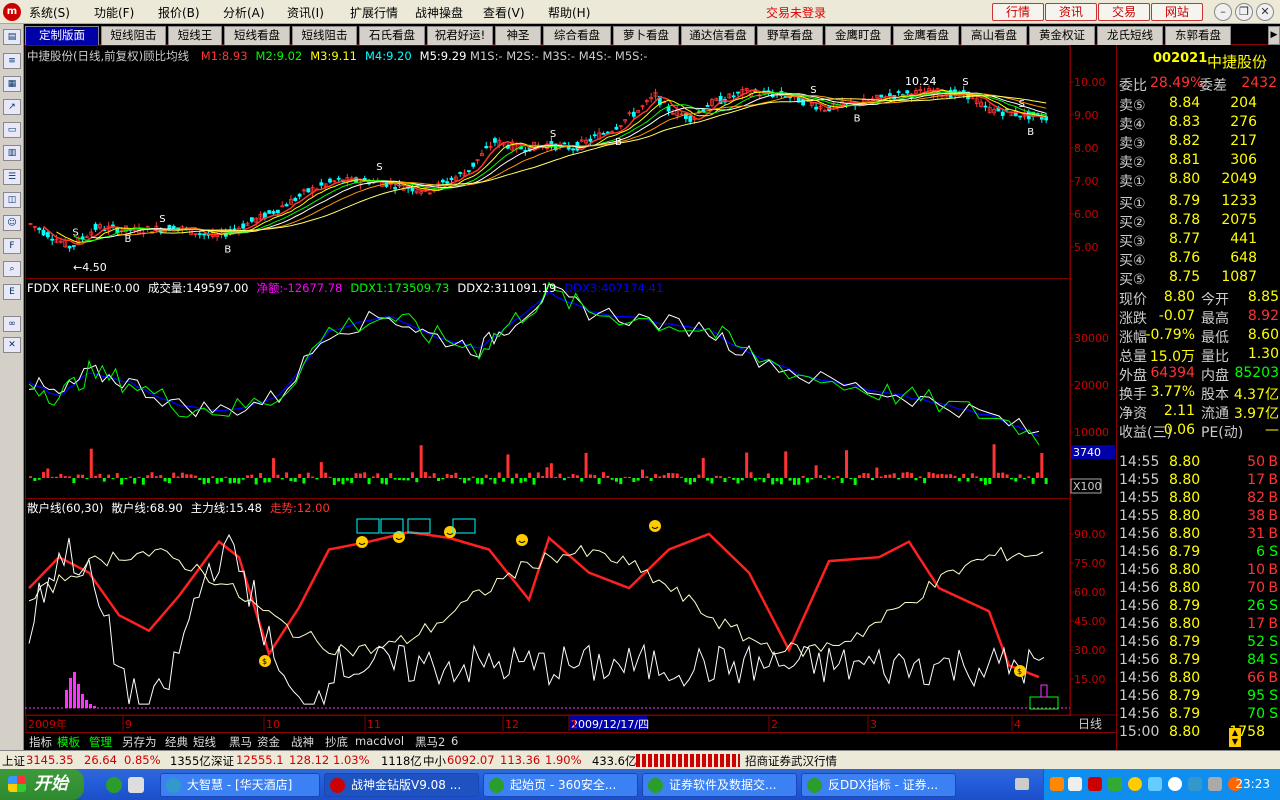 The height and width of the screenshot is (800, 1280). Describe the element at coordinates (1175, 784) in the screenshot. I see `tray-360-icon` at that location.